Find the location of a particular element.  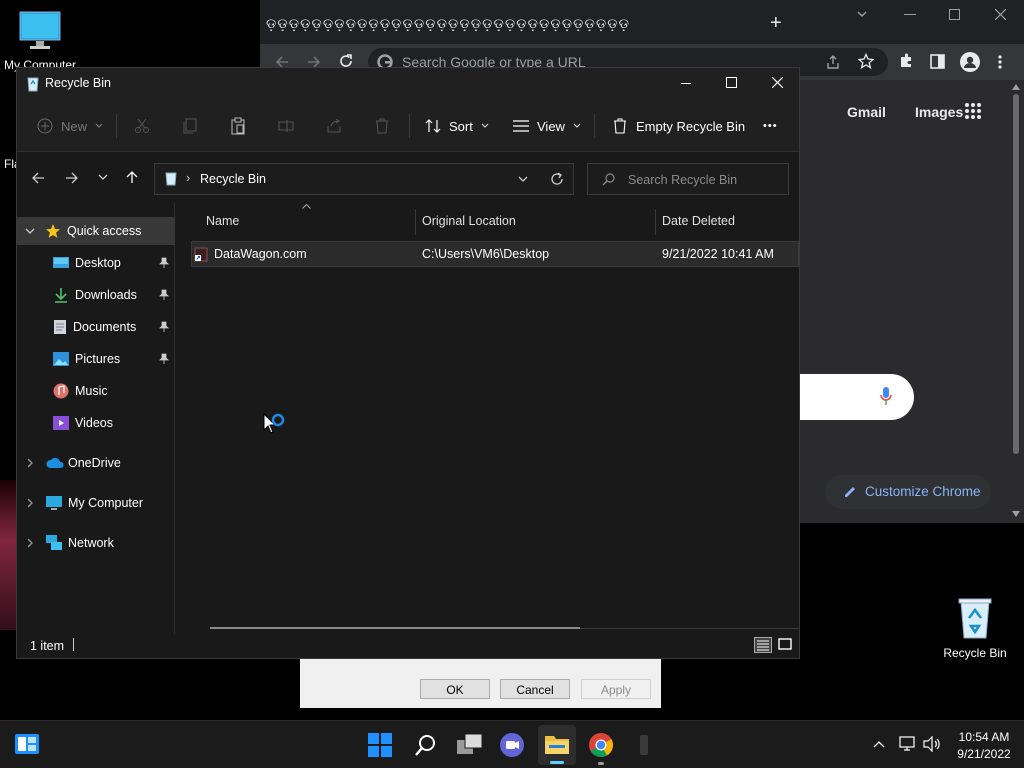

share-button is located at coordinates (334, 126).